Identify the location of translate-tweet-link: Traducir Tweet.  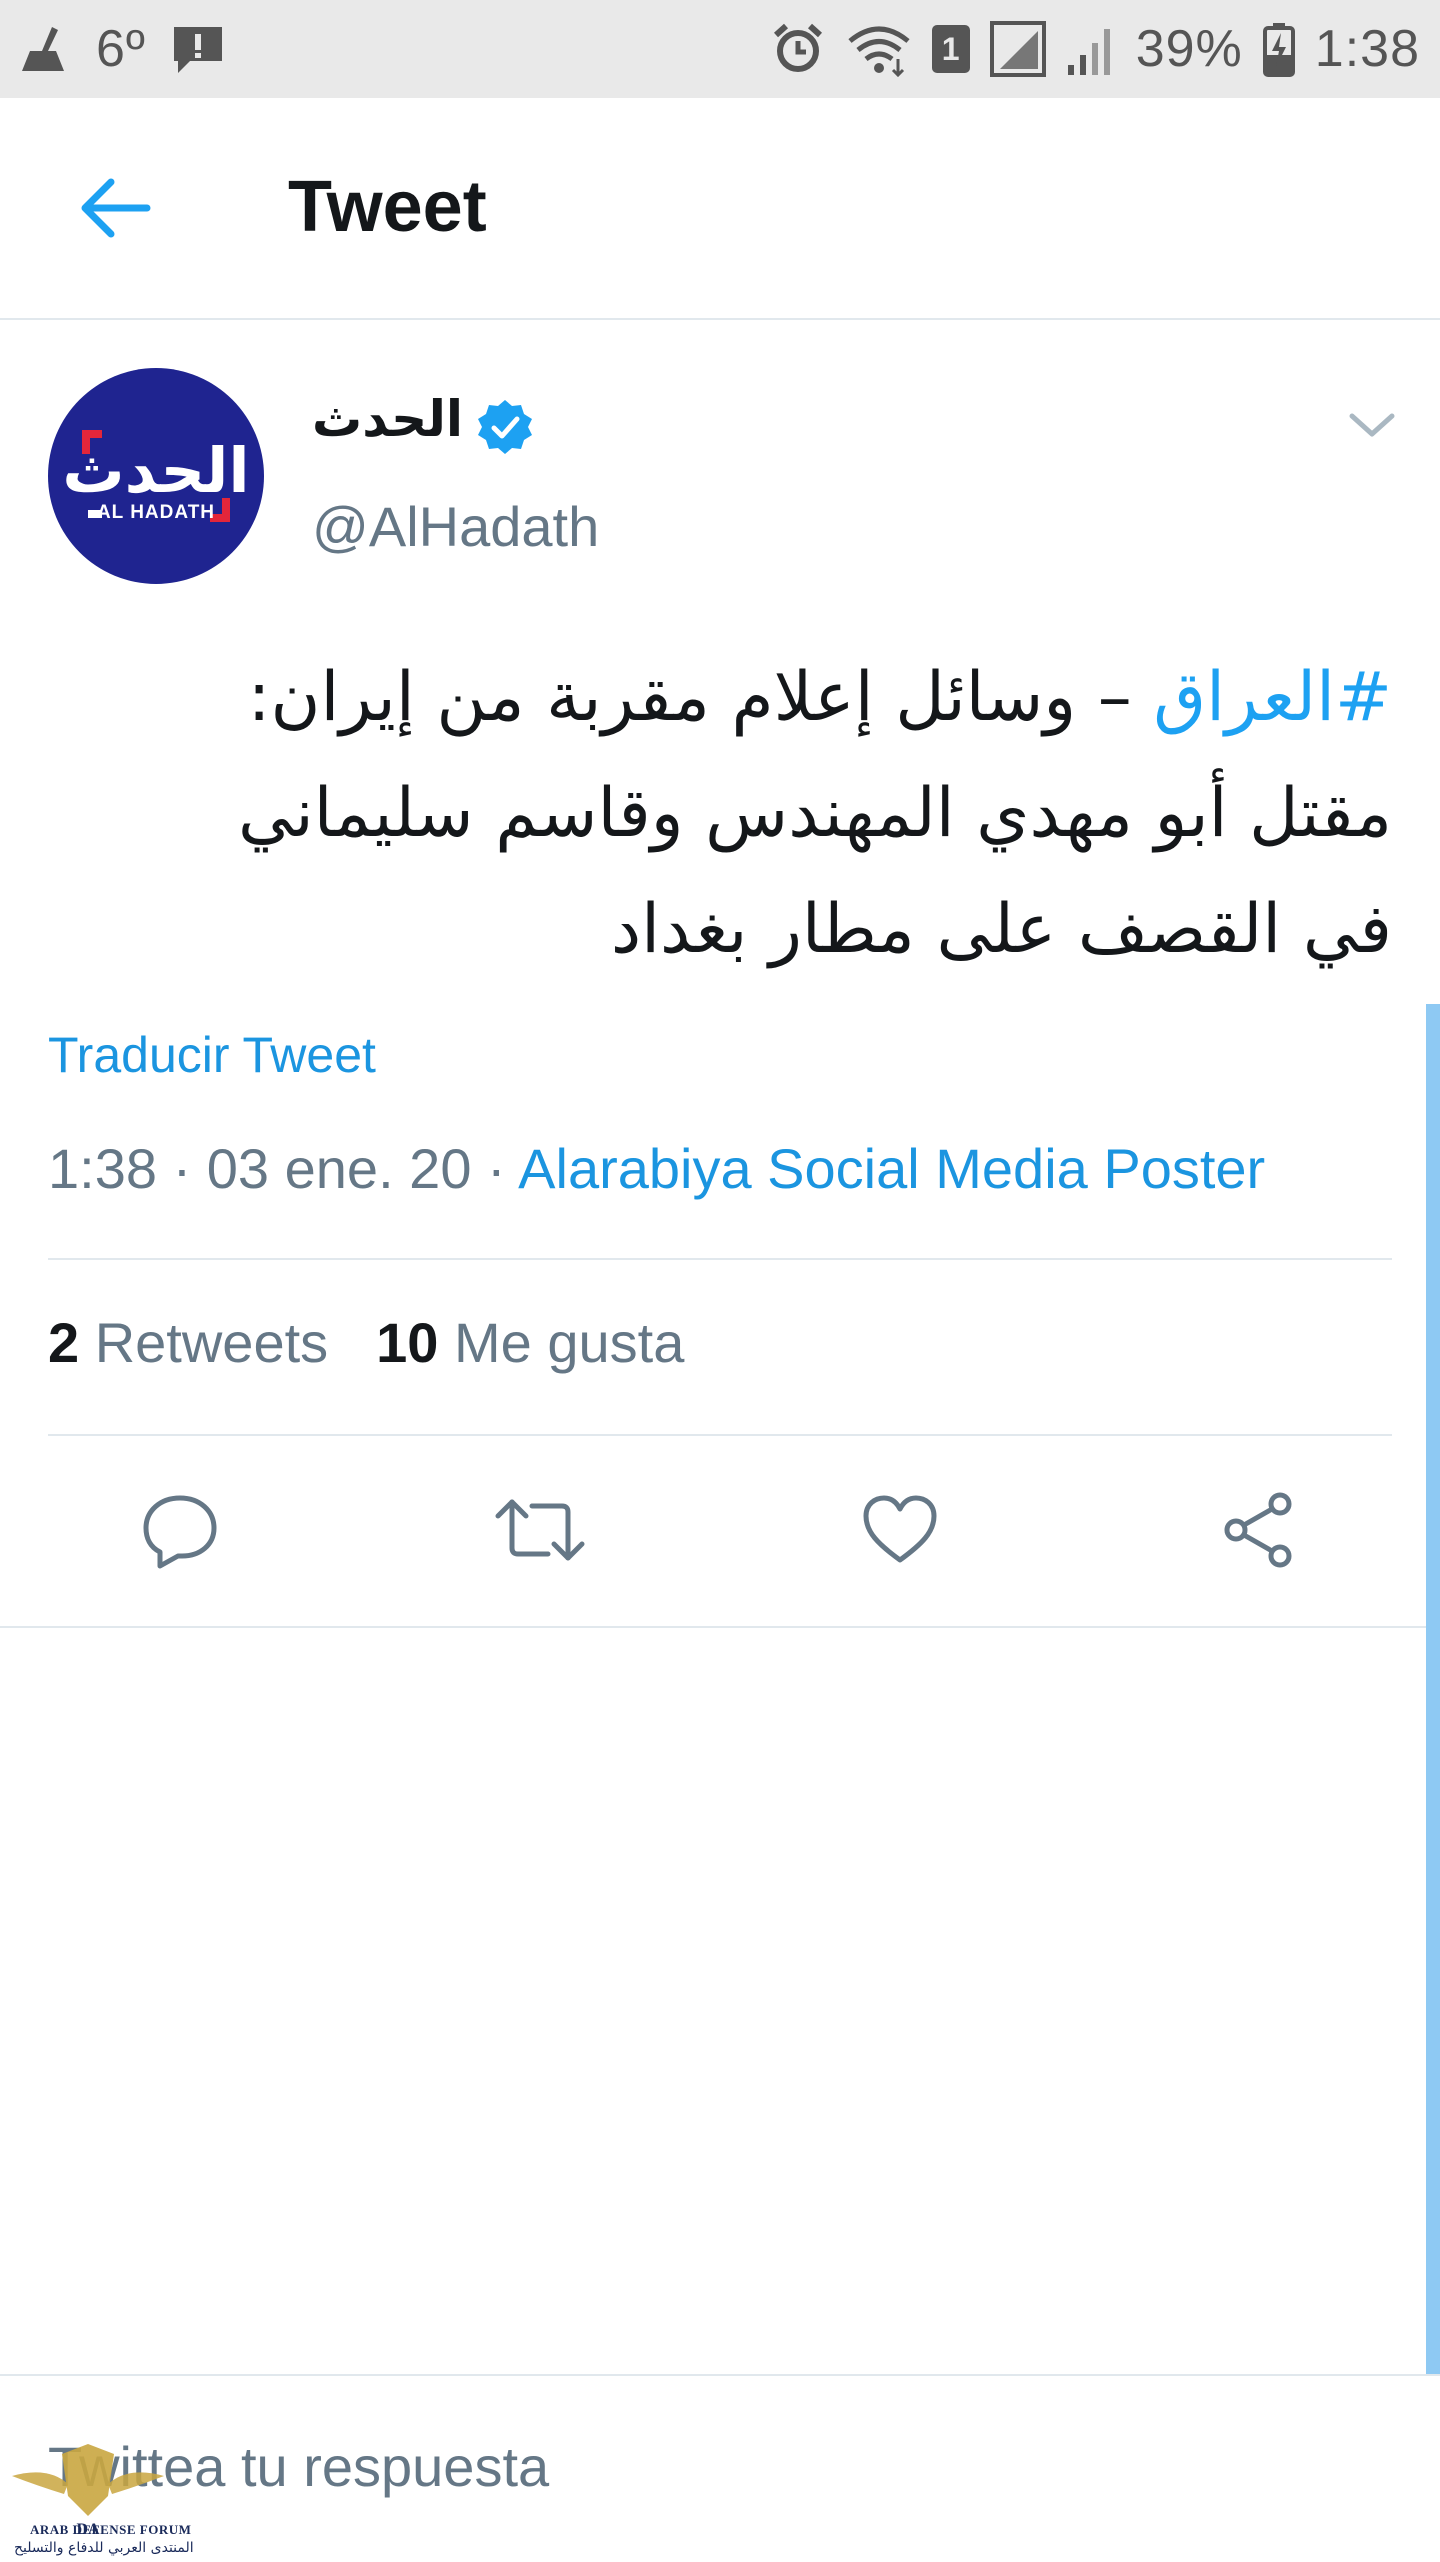
(212, 1055).